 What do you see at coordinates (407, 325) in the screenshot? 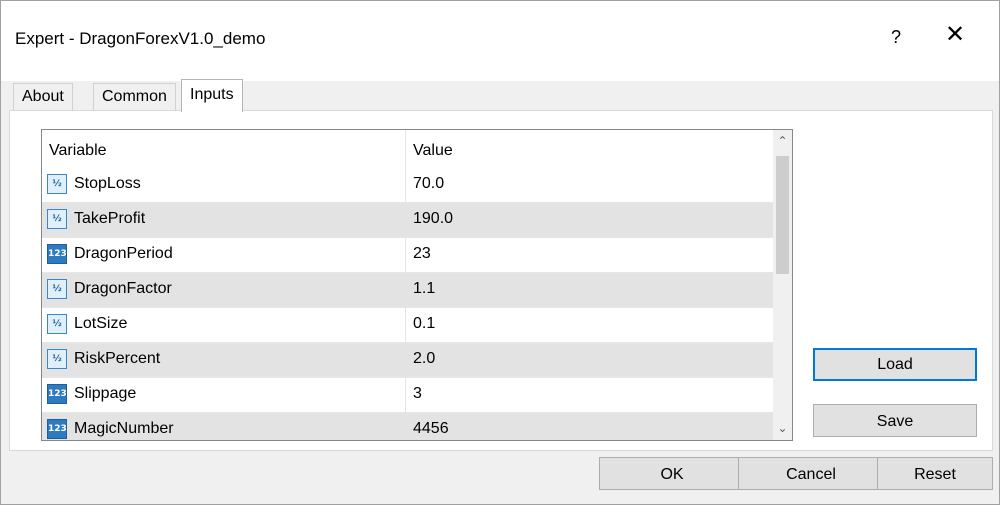
I see `table-row: ½ LotSize 0.1` at bounding box center [407, 325].